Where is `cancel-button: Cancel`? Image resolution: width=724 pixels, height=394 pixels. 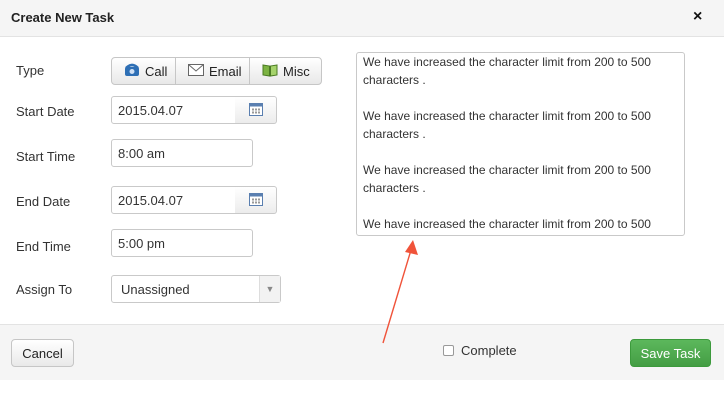 cancel-button: Cancel is located at coordinates (42, 353).